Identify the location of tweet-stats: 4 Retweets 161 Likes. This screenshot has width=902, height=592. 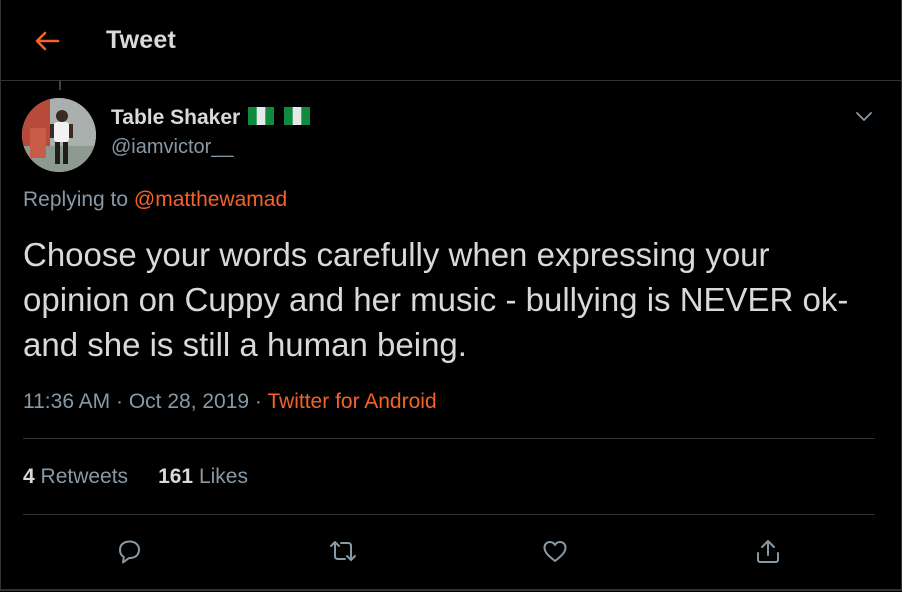
(150, 477).